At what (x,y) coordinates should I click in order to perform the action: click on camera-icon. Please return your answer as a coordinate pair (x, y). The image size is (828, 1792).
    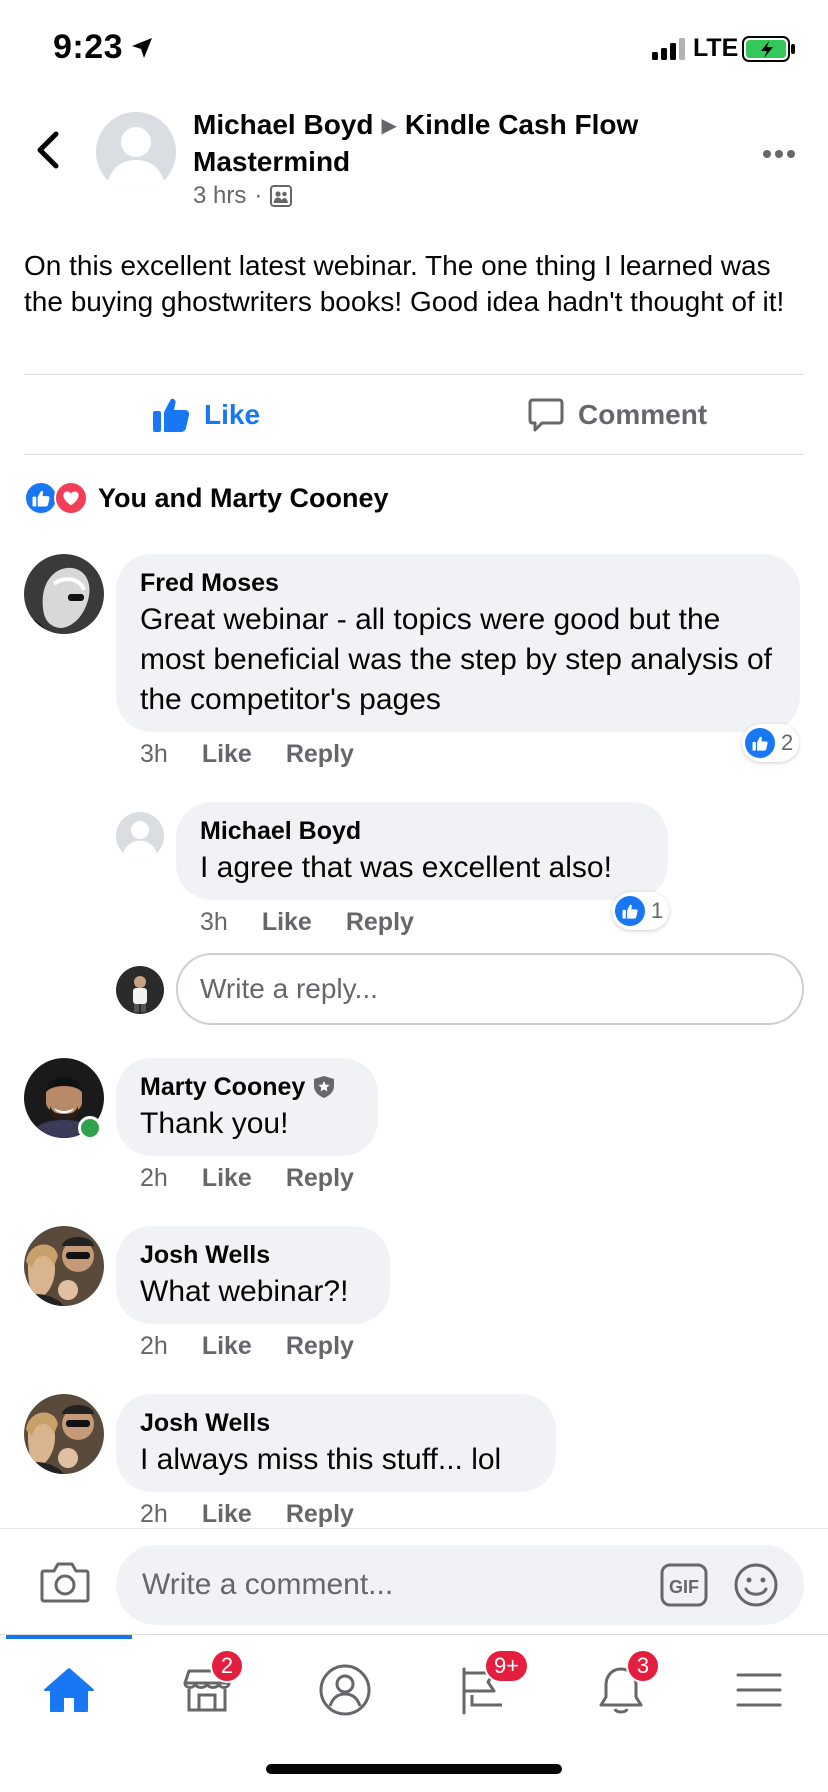
    Looking at the image, I should click on (65, 1582).